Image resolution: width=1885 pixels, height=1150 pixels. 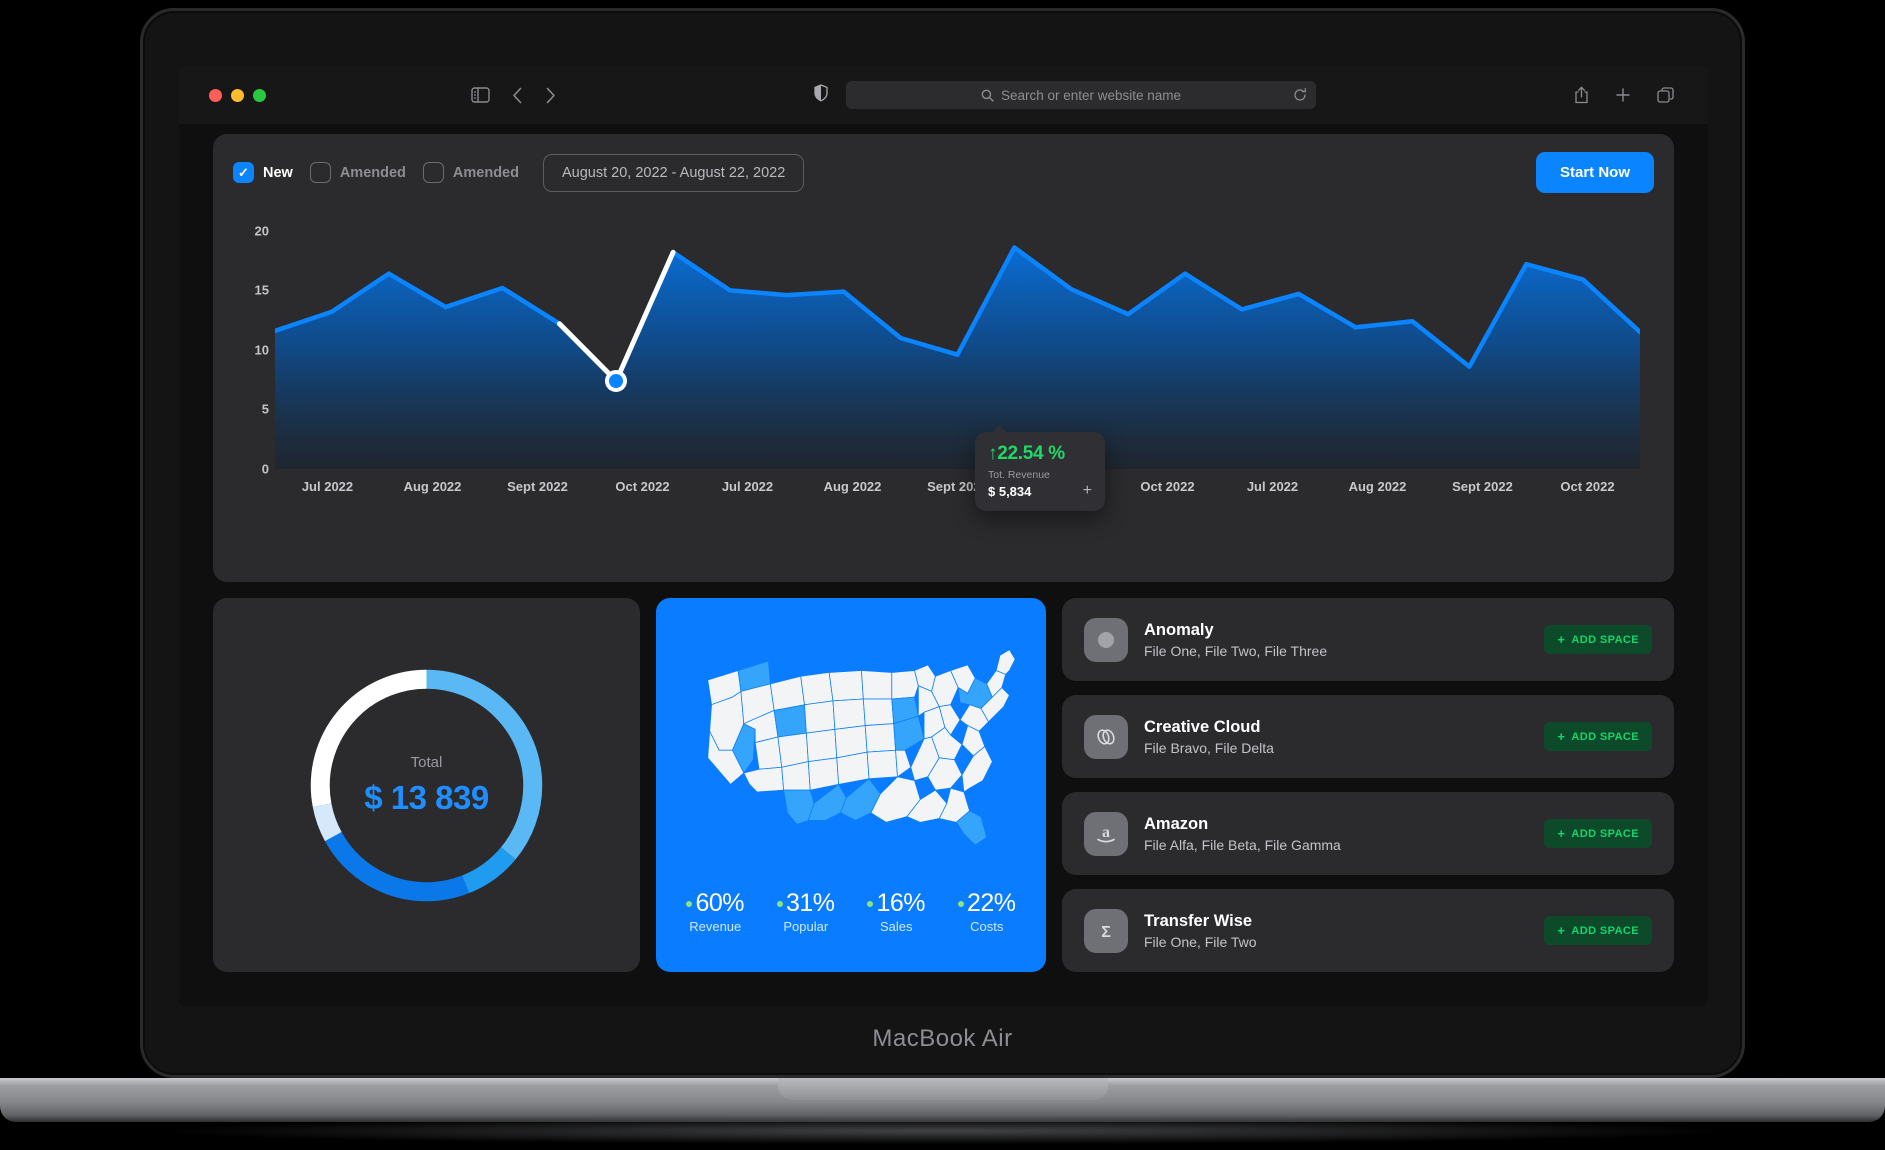 What do you see at coordinates (517, 95) in the screenshot?
I see `back-chevron-left-icon` at bounding box center [517, 95].